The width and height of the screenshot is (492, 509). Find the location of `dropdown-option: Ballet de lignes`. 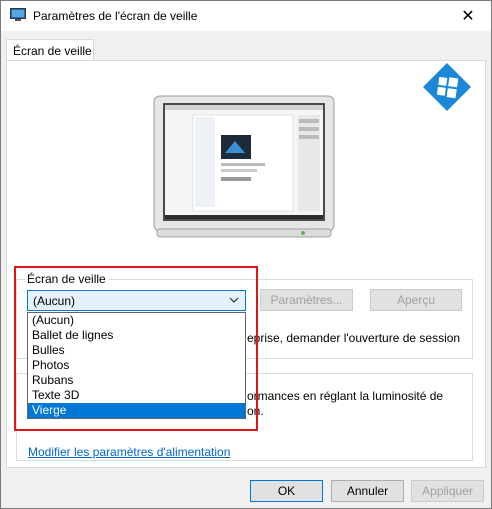

dropdown-option: Ballet de lignes is located at coordinates (136, 335).